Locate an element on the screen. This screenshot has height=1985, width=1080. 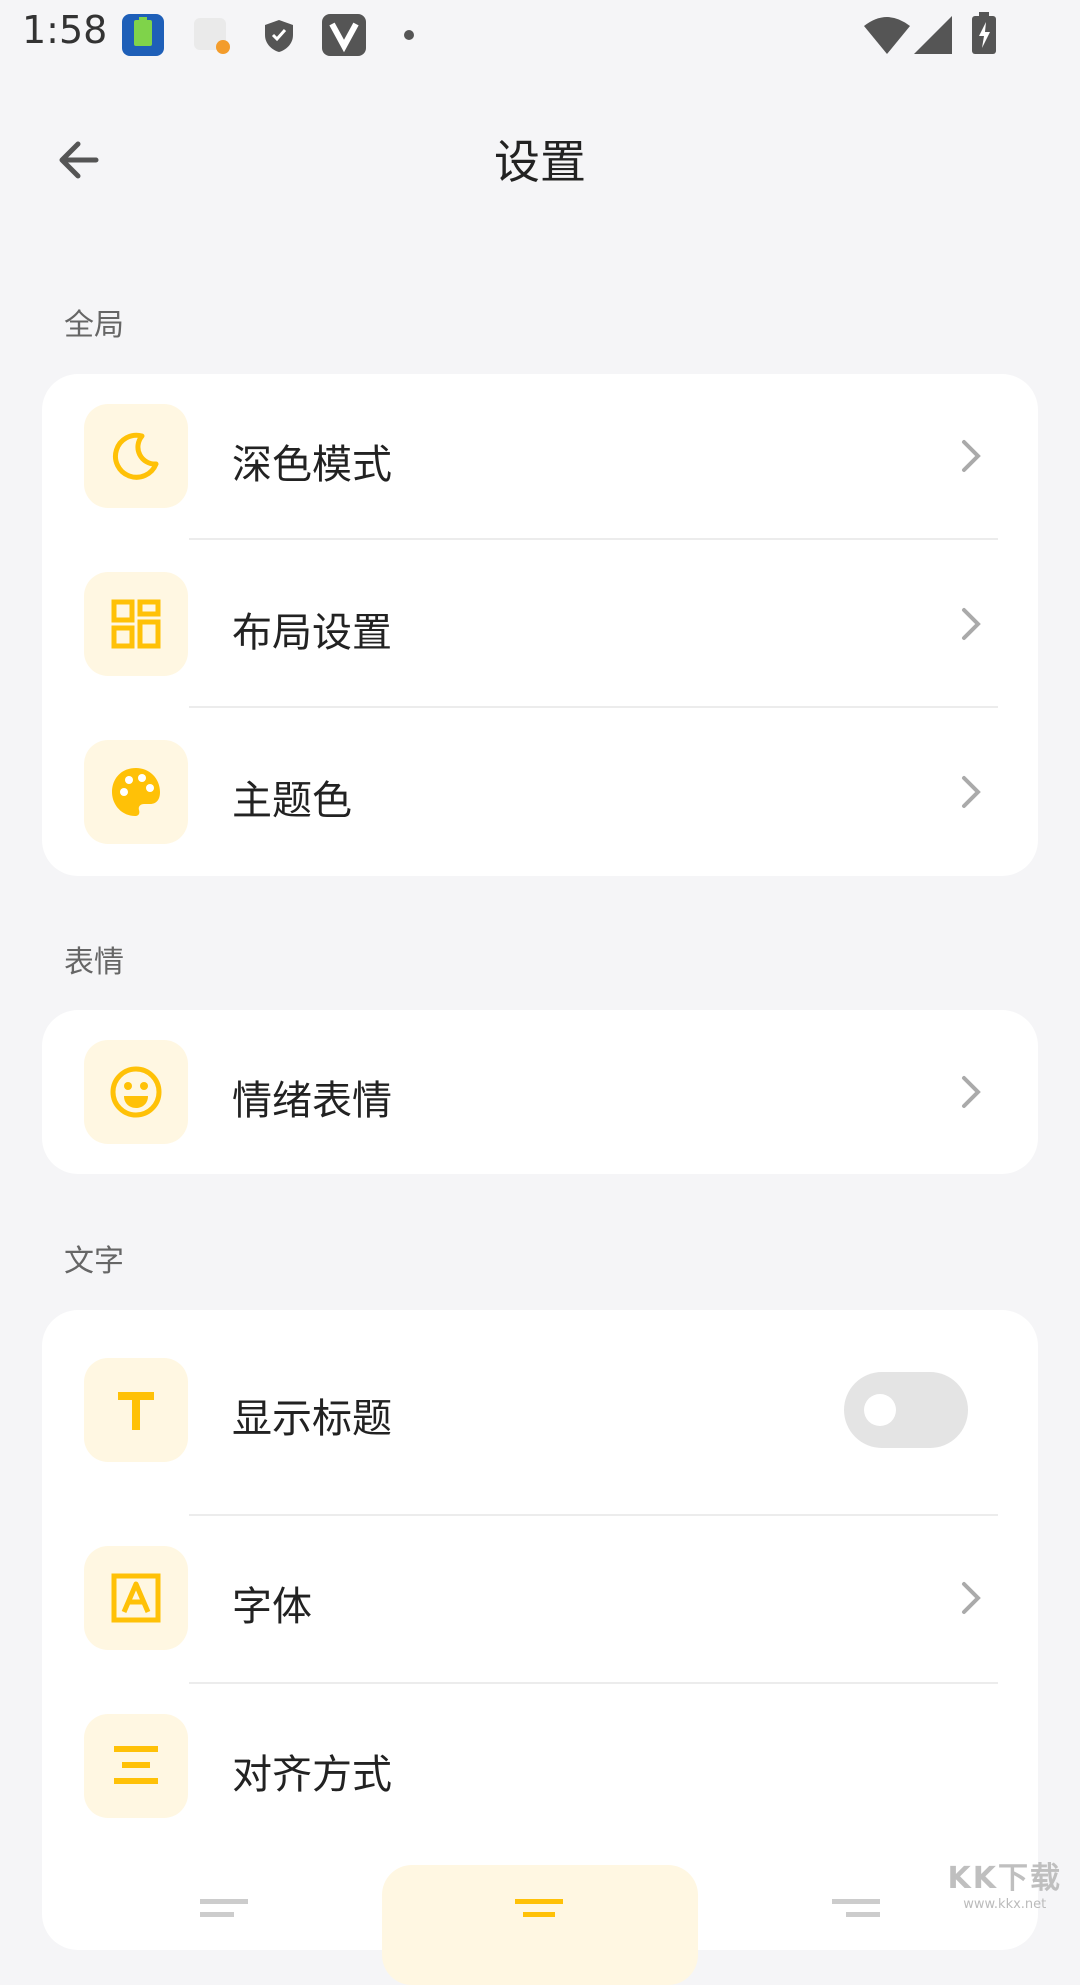
align-center-option is located at coordinates (540, 1925).